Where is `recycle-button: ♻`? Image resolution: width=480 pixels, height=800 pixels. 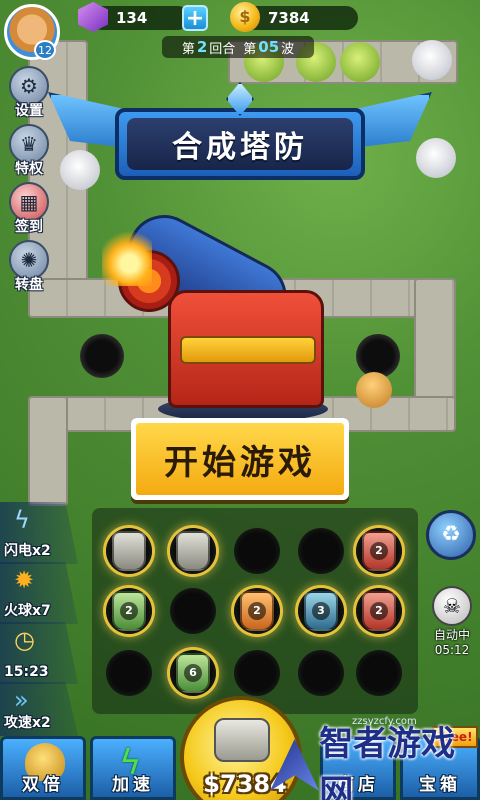 recycle-button: ♻ is located at coordinates (451, 535).